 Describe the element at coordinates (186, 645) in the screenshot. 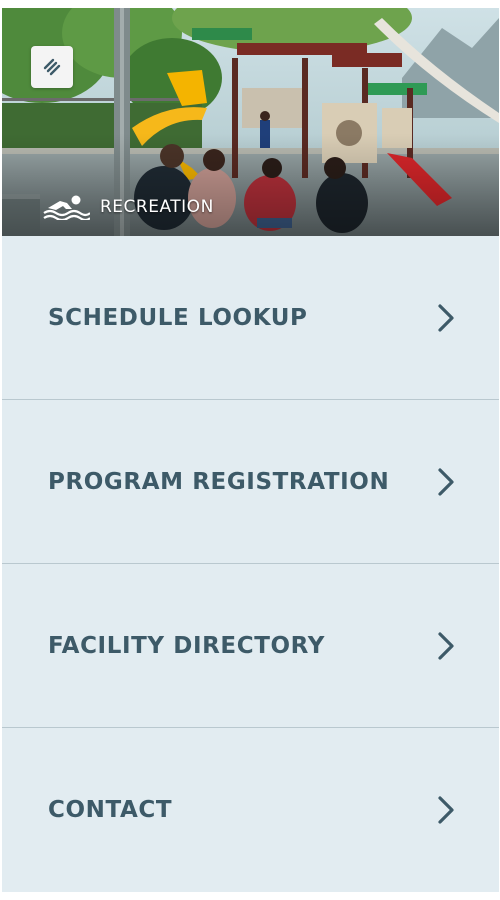

I see `menu-item-label: FACILITY DIRECTORY` at that location.